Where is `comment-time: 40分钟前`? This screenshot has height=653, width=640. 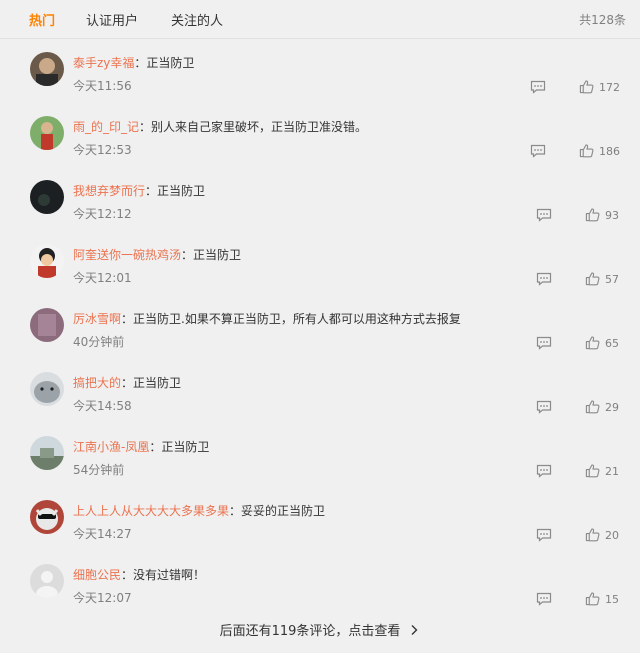
comment-time: 40分钟前 is located at coordinates (99, 342).